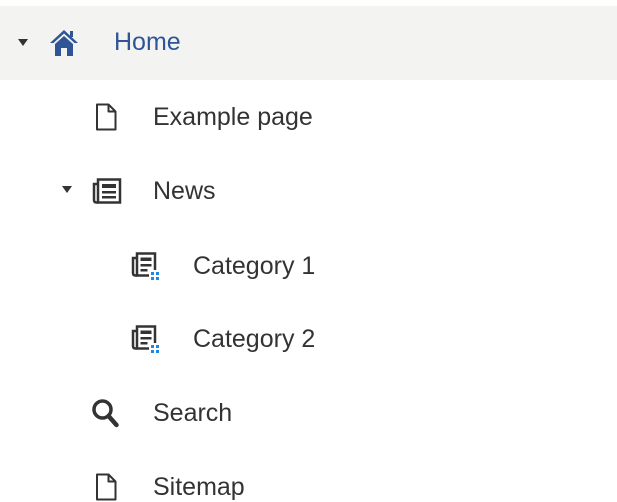 The height and width of the screenshot is (502, 617). I want to click on tree-item-category-2: Category 2, so click(308, 339).